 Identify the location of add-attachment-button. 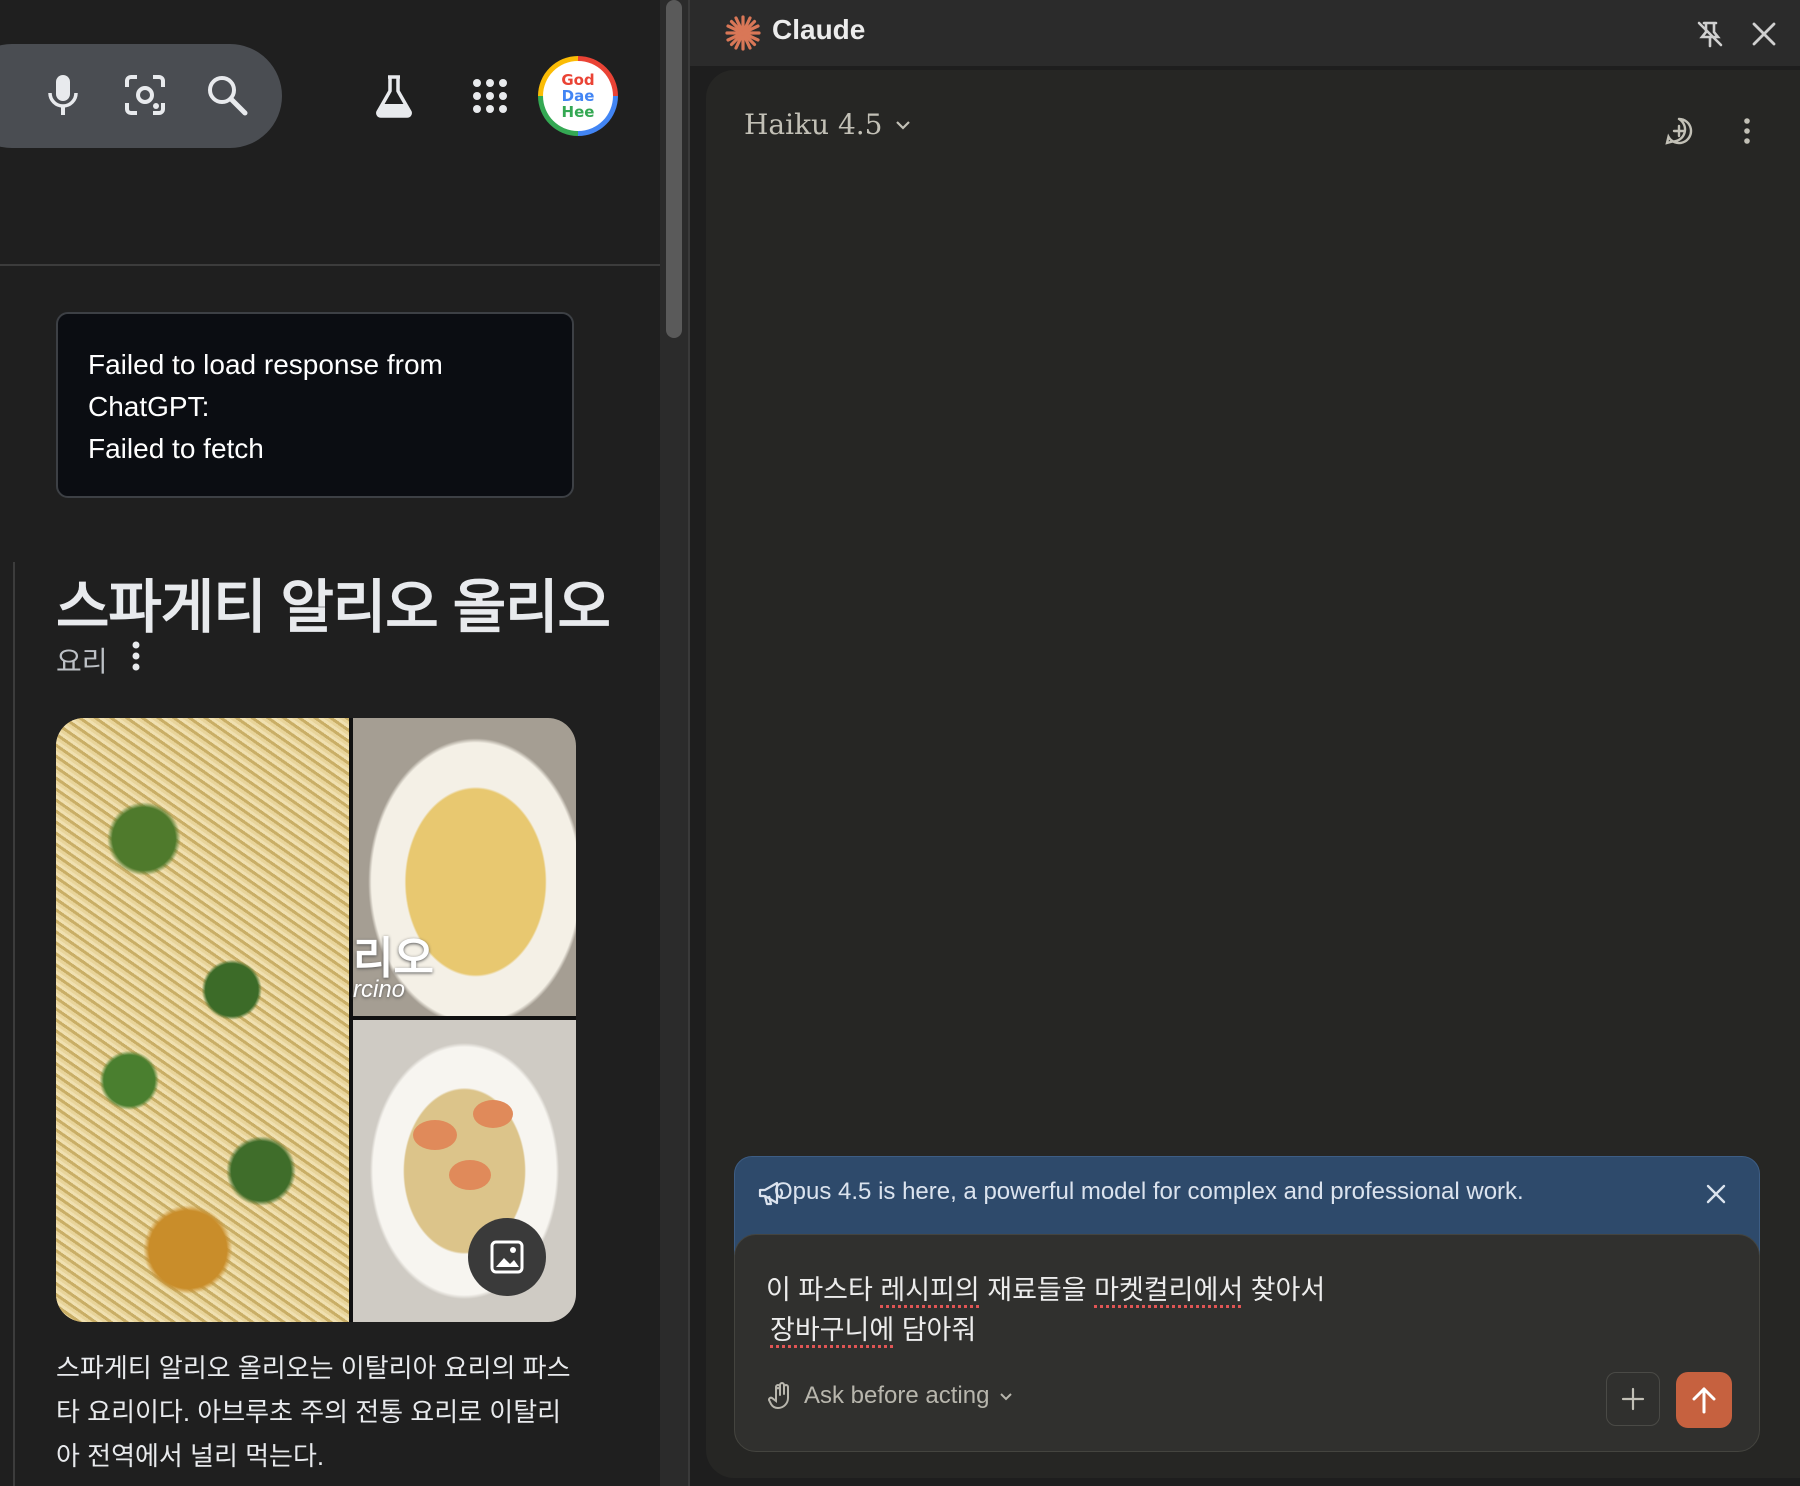
(1633, 1399).